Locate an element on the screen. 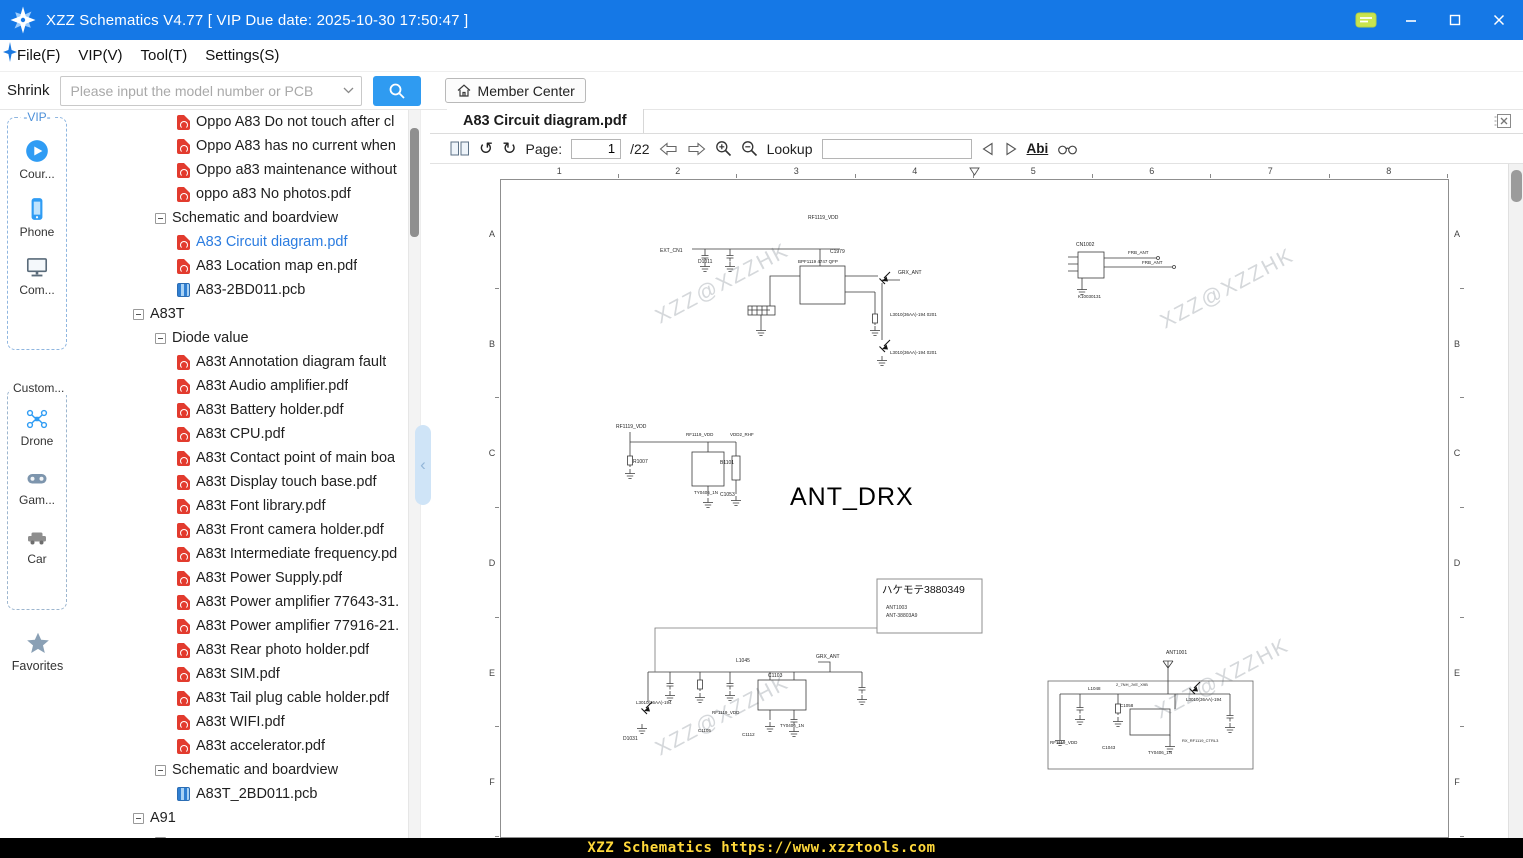 The width and height of the screenshot is (1523, 858). tree-item: A83t Front camera holder.pdf is located at coordinates (241, 530).